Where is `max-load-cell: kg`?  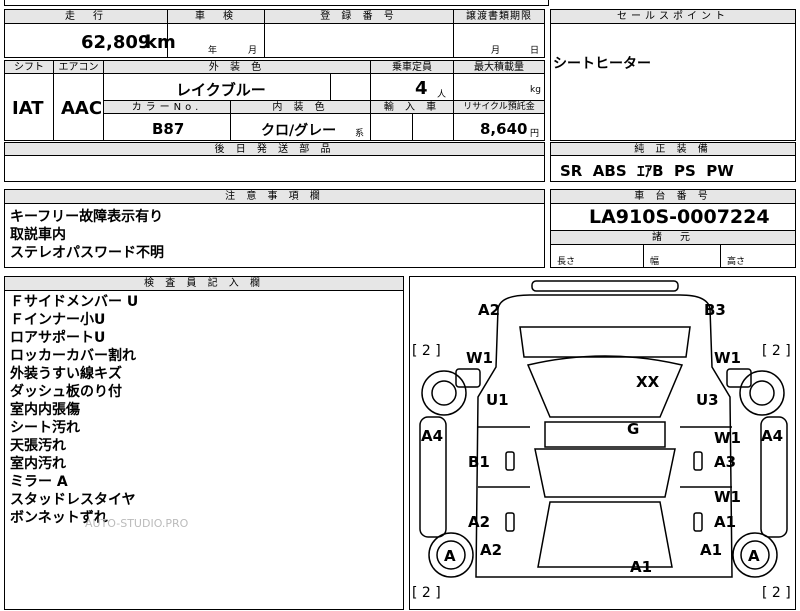
max-load-cell: kg is located at coordinates (499, 87).